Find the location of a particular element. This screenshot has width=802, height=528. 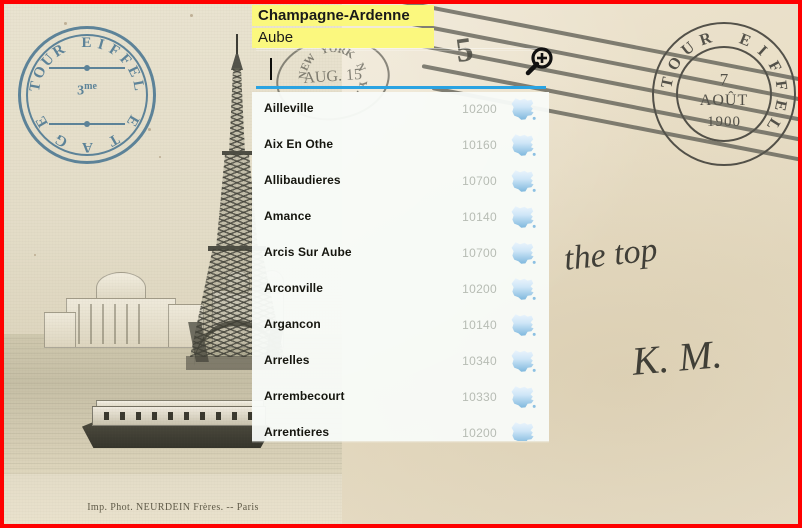

postal-code: 10160 is located at coordinates (479, 145).